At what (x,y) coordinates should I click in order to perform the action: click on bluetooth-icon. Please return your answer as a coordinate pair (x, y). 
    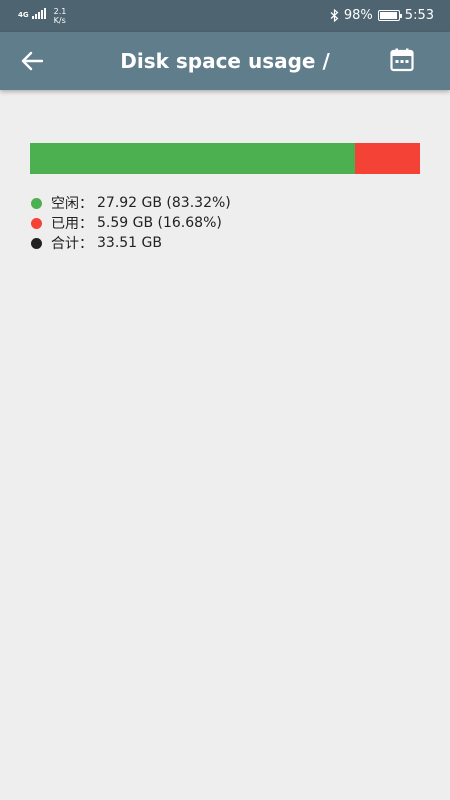
    Looking at the image, I should click on (334, 15).